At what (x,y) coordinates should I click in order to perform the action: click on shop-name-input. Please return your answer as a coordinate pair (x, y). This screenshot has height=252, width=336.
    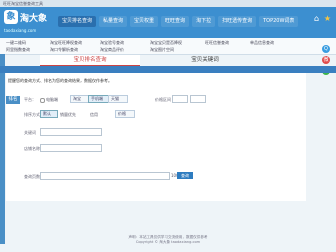
    Looking at the image, I should click on (71, 148).